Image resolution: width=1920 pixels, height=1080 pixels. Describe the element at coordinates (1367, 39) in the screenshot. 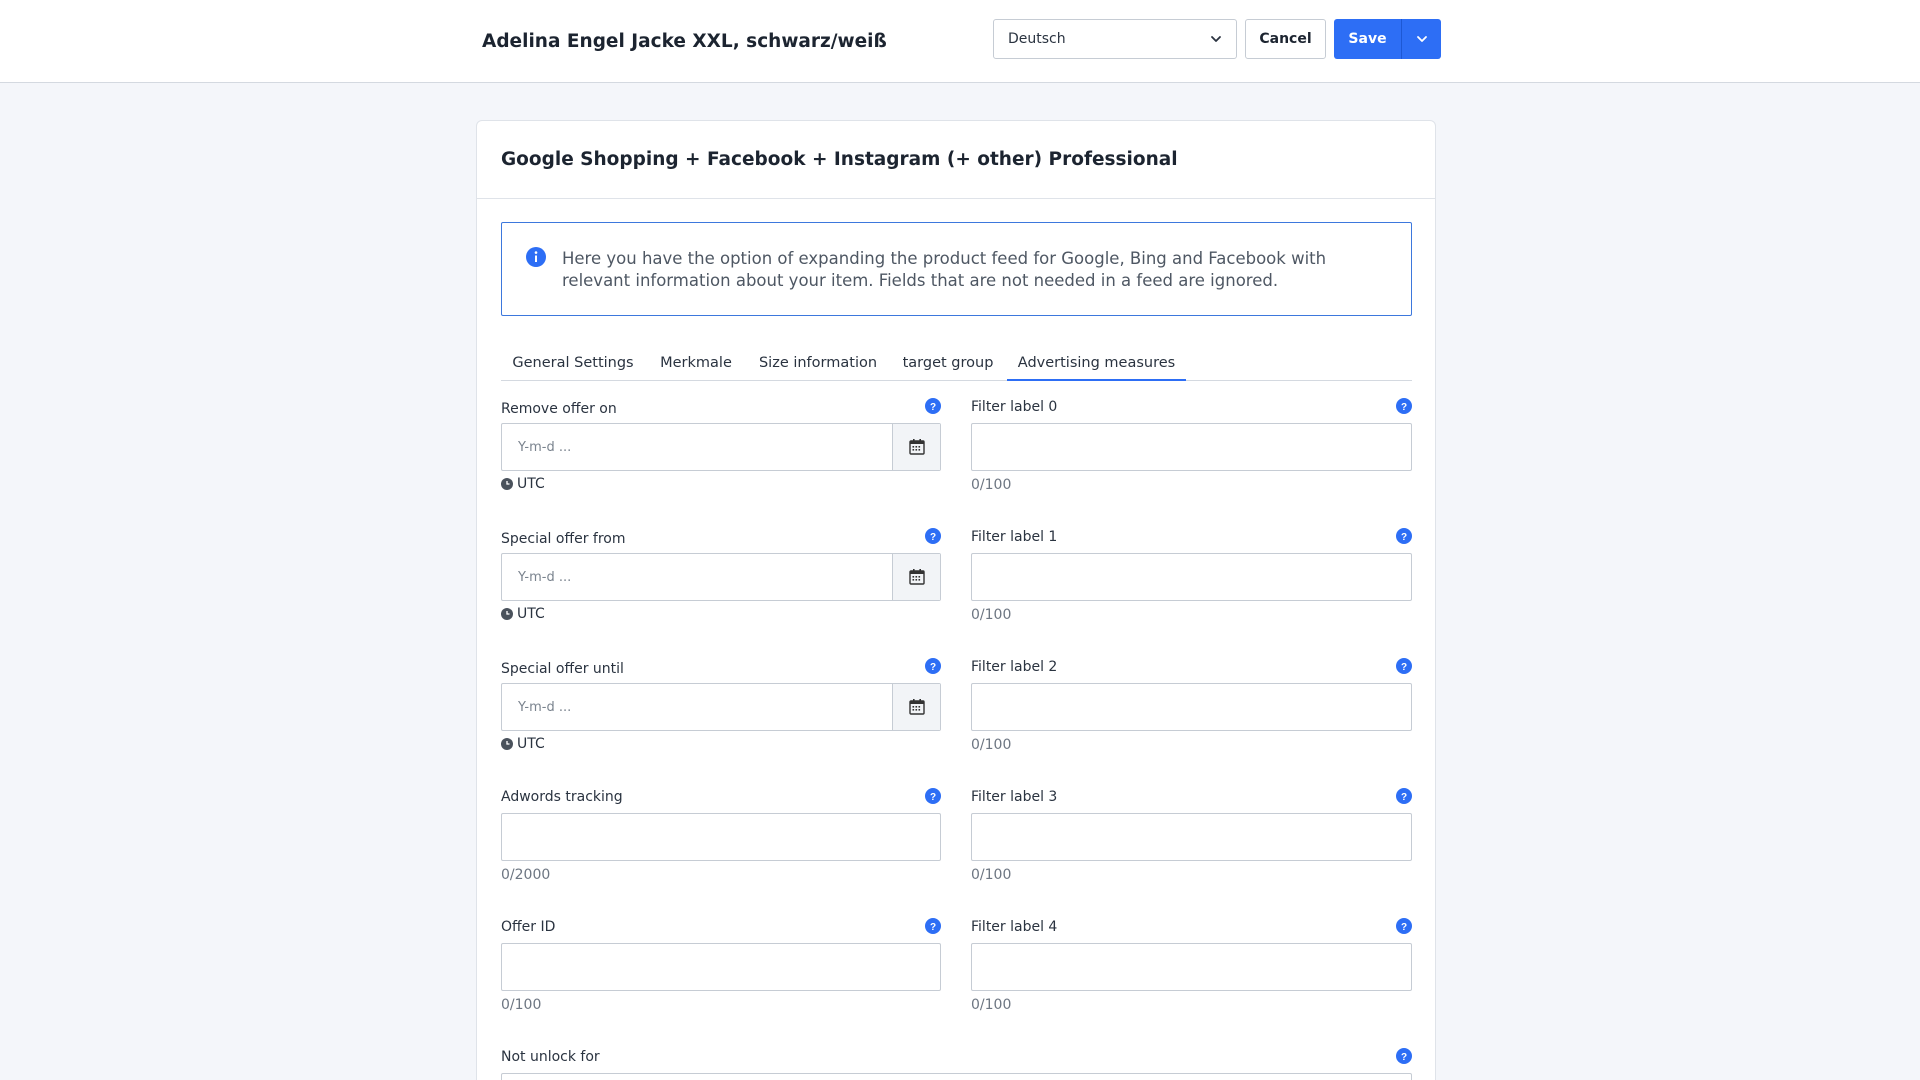

I see `save-button: Save` at that location.